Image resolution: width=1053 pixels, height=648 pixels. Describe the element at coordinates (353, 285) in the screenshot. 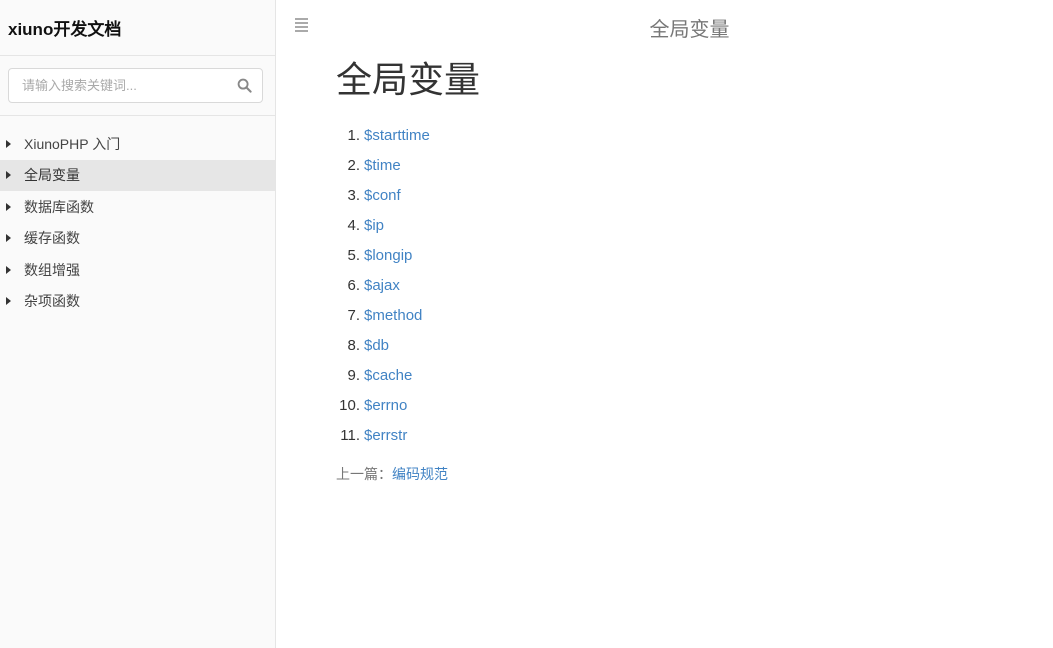

I see `toc-number: 6.` at that location.